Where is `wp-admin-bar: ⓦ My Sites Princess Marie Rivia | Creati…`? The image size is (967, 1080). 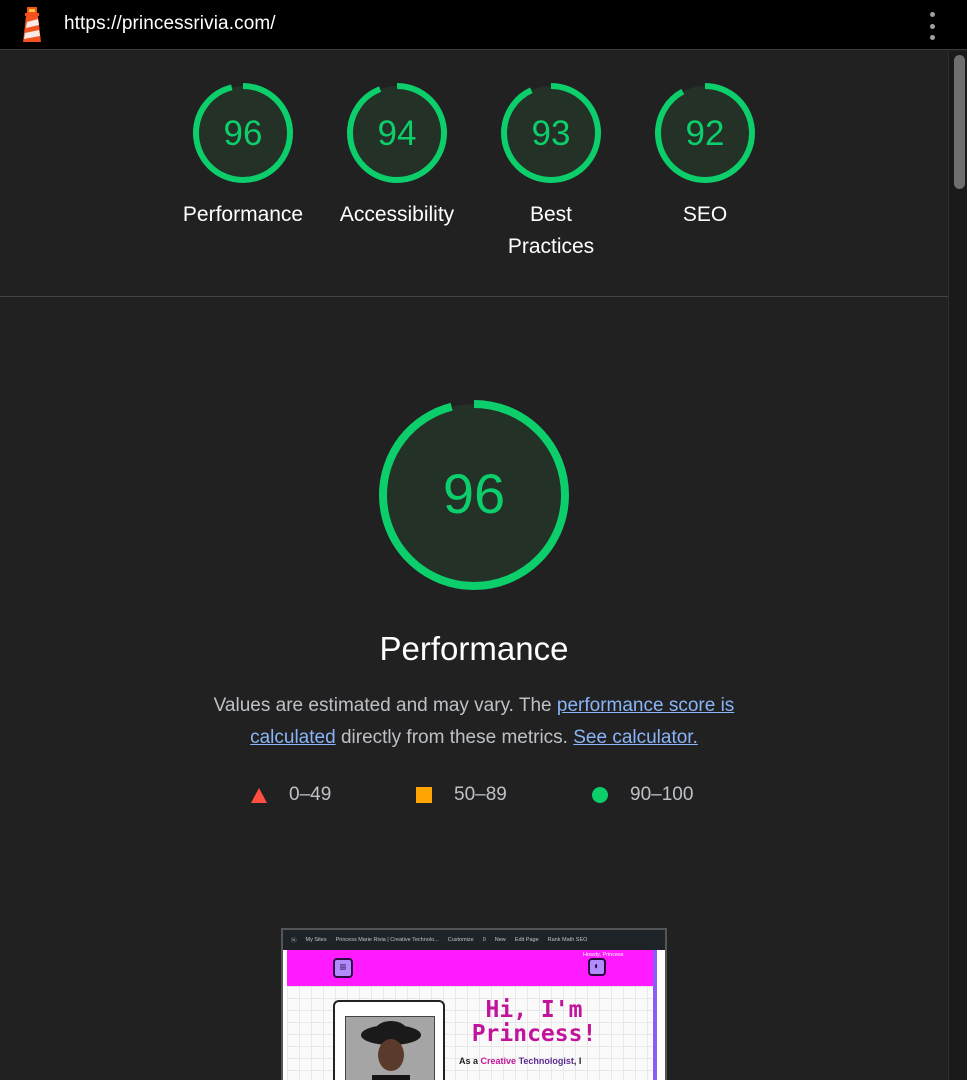
wp-admin-bar: ⓦ My Sites Princess Marie Rivia | Creati… is located at coordinates (474, 940).